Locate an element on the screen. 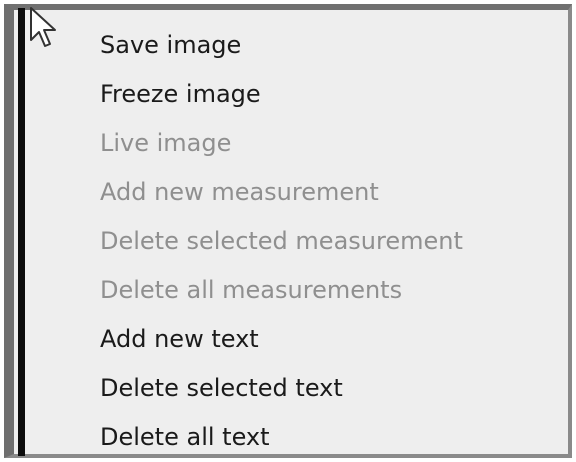  menu-item-add-new-text: Add new text is located at coordinates (334, 339).